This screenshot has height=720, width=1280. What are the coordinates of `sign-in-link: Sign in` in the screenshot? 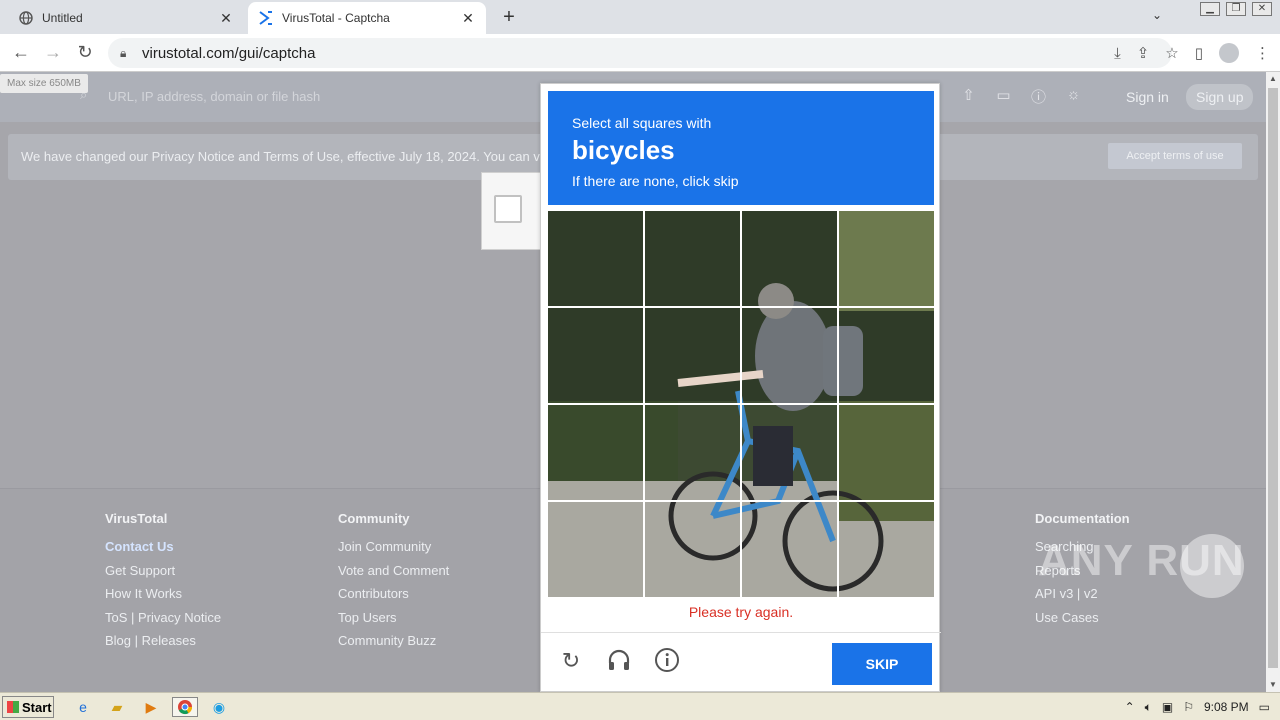 It's located at (1147, 97).